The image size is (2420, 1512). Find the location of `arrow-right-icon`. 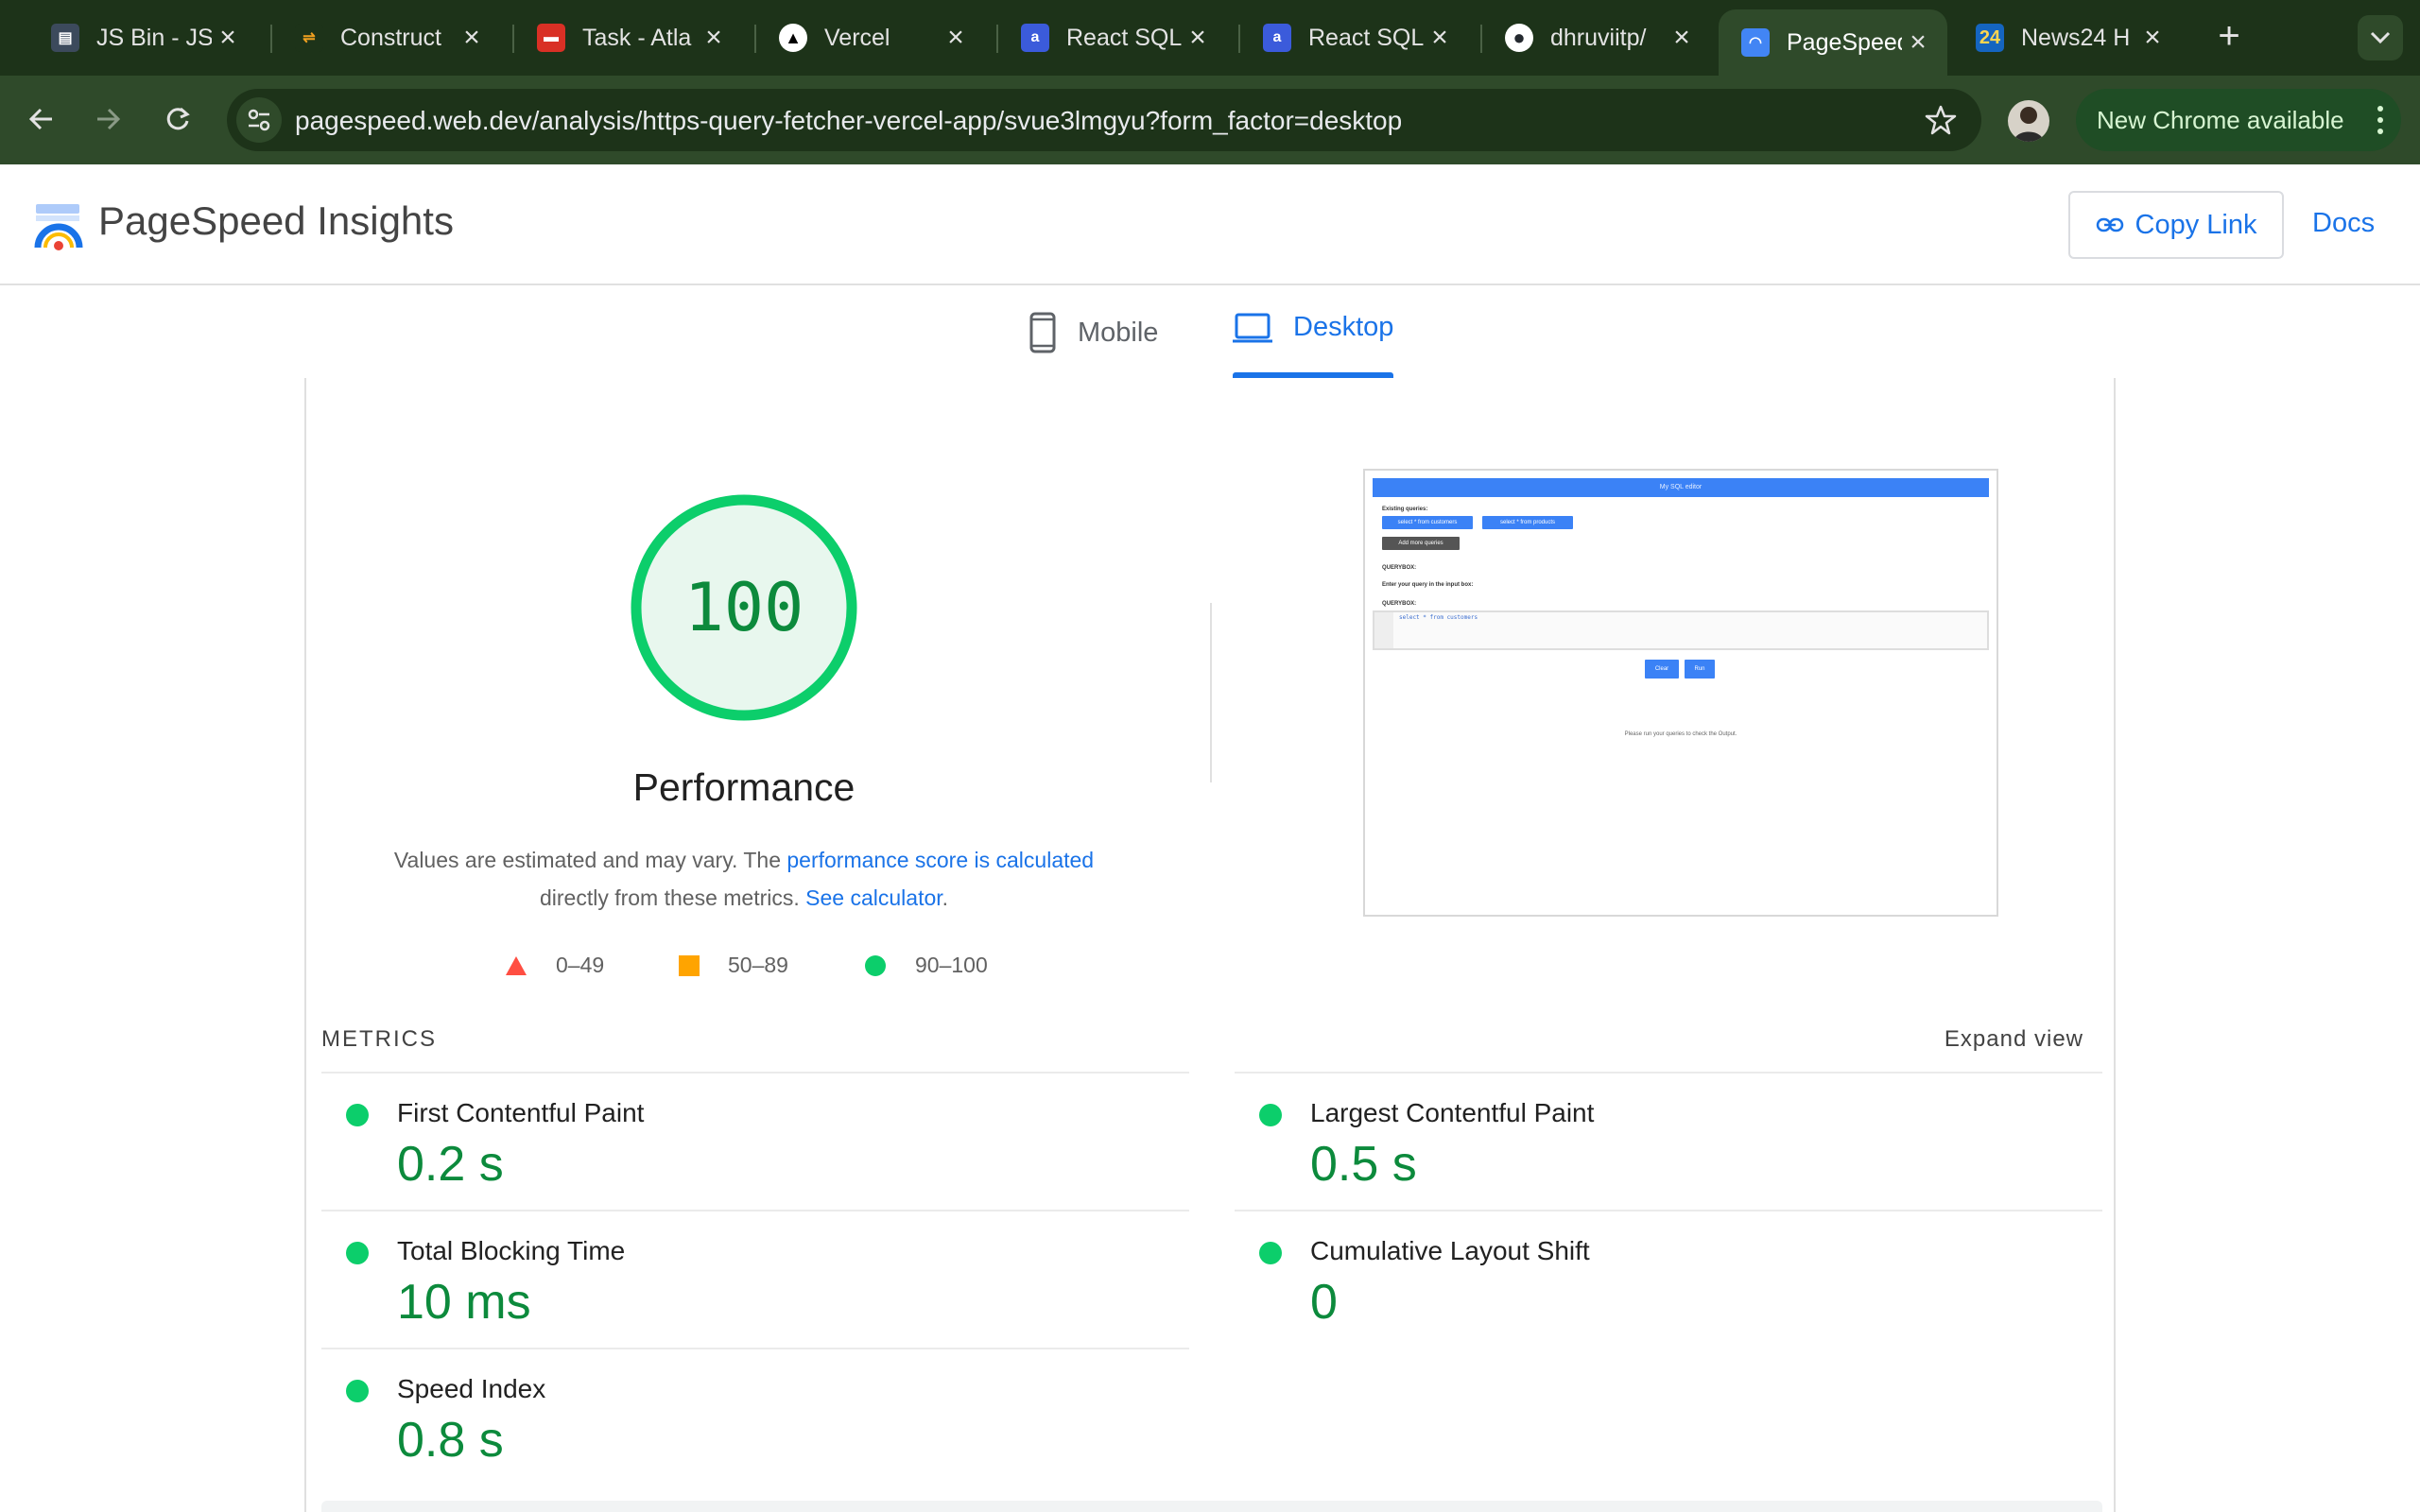

arrow-right-icon is located at coordinates (109, 119).